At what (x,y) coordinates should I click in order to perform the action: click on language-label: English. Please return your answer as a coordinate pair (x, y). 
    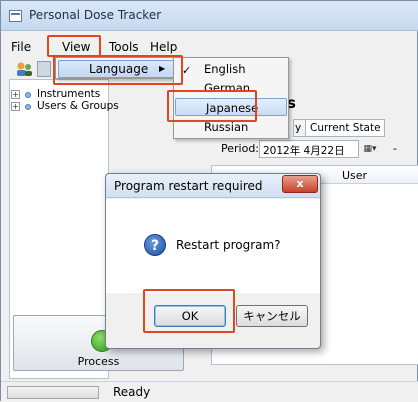
    Looking at the image, I should click on (225, 69).